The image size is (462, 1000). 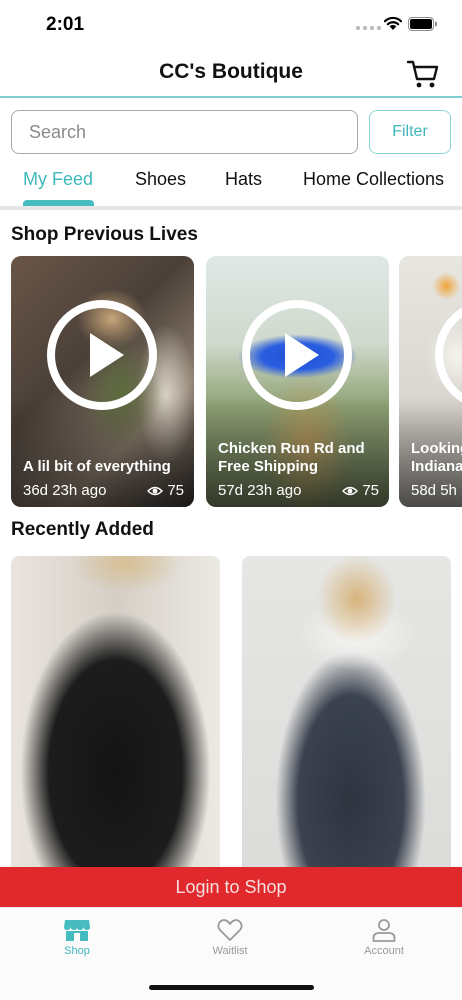 I want to click on live-title: Looking Indiana, so click(x=436, y=457).